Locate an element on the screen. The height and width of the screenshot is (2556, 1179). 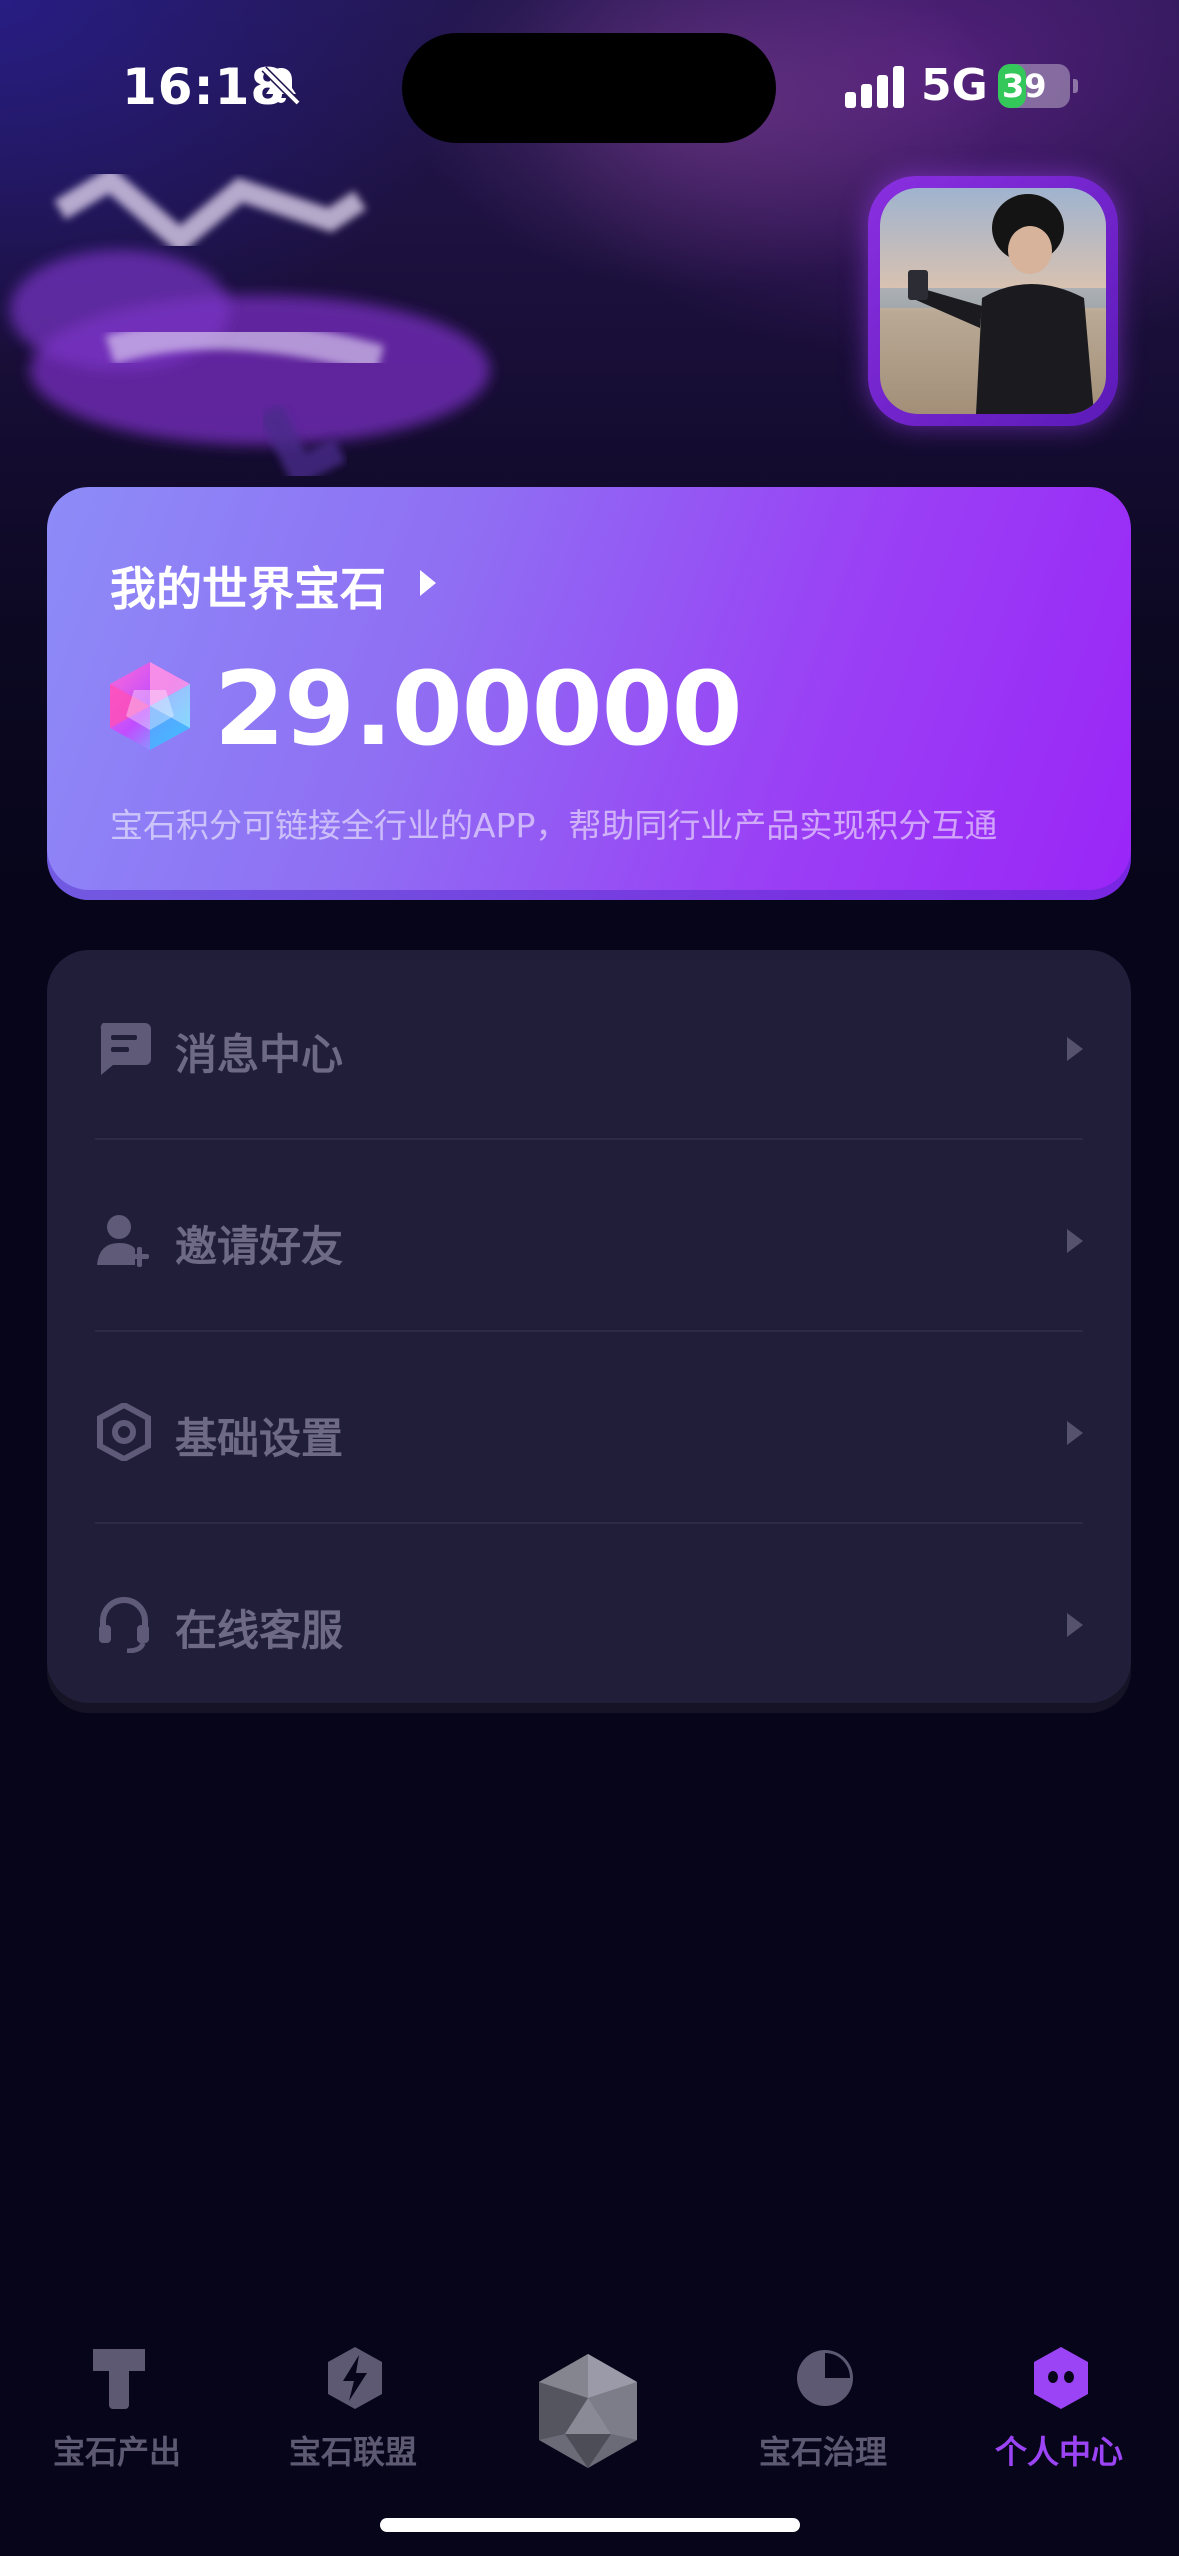
profile-hexagon-icon is located at coordinates (1061, 2378).